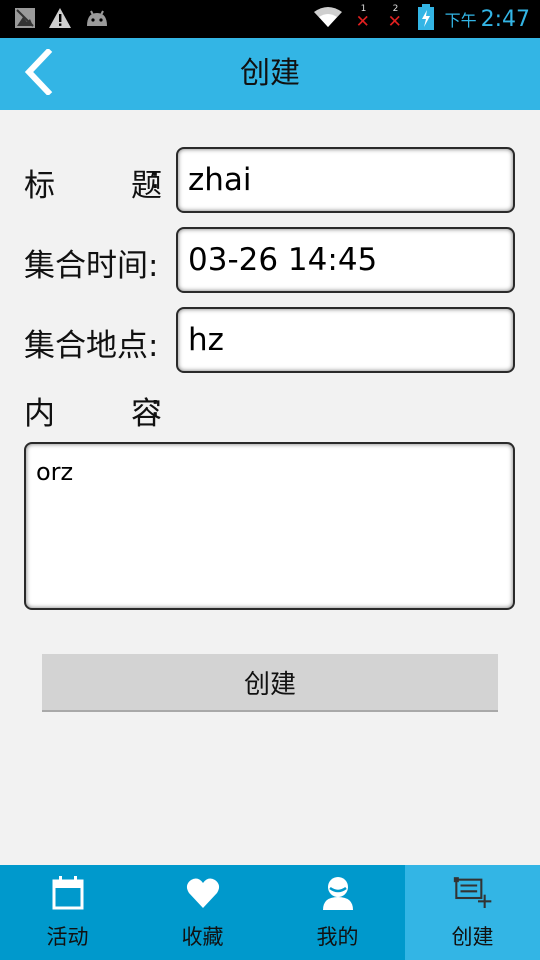  I want to click on nav-label-favorites: 收藏, so click(202, 937).